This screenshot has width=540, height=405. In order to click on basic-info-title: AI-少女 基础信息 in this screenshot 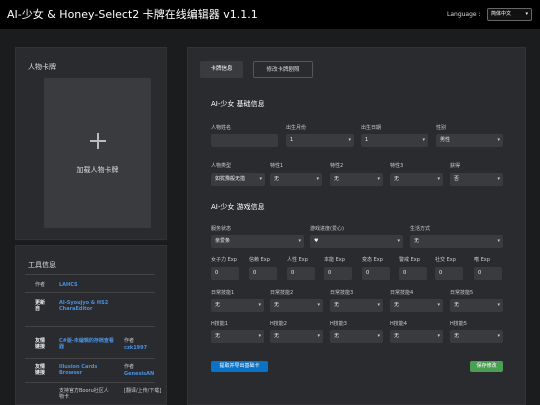, I will do `click(238, 104)`.